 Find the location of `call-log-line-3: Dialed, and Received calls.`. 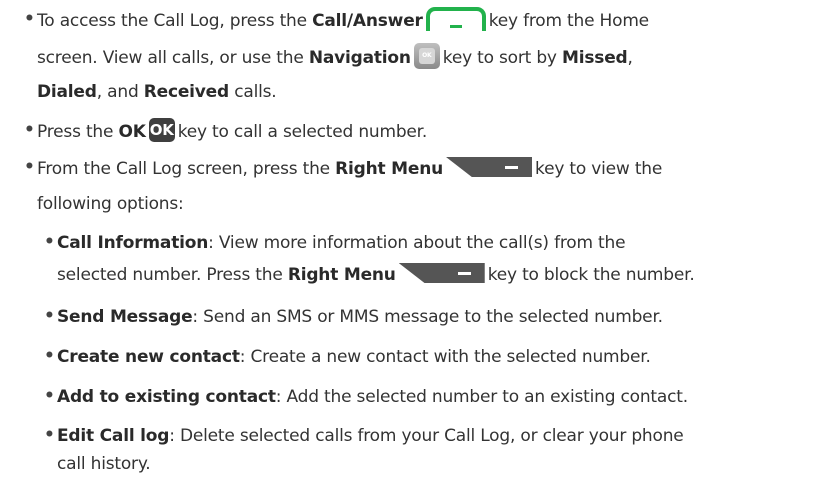

call-log-line-3: Dialed, and Received calls. is located at coordinates (157, 92).